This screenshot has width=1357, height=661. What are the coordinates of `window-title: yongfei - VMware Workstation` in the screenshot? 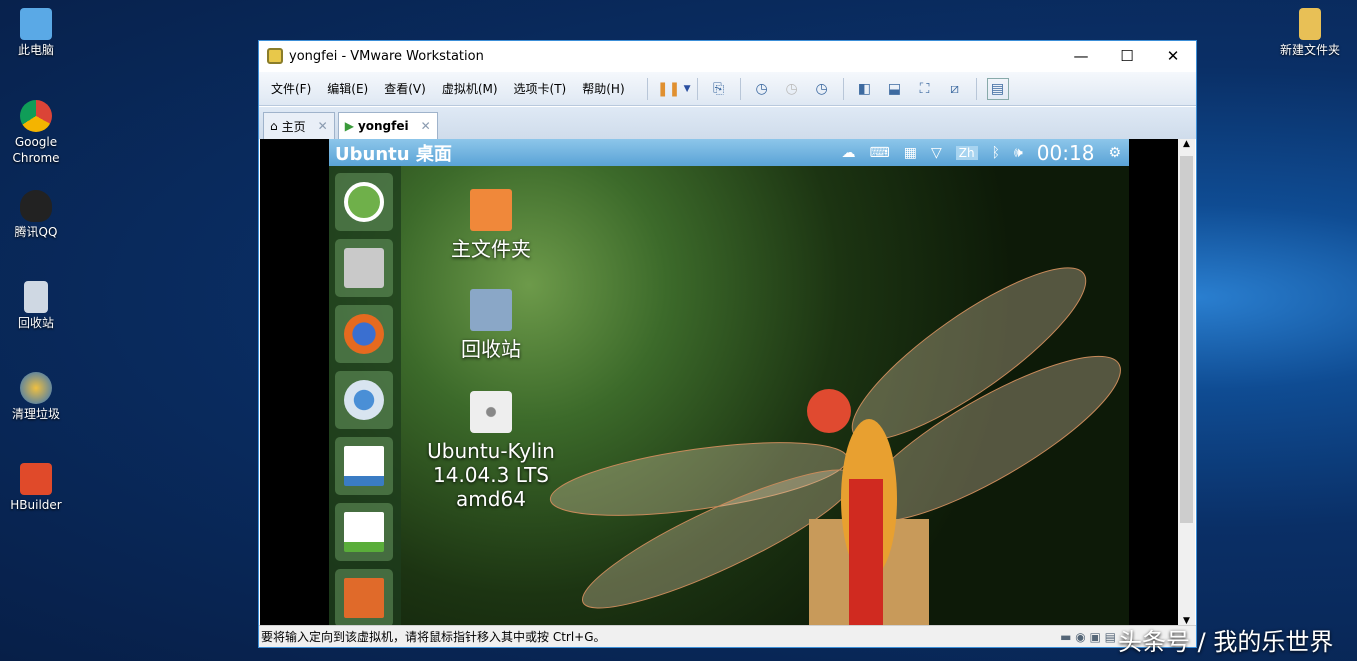 It's located at (386, 56).